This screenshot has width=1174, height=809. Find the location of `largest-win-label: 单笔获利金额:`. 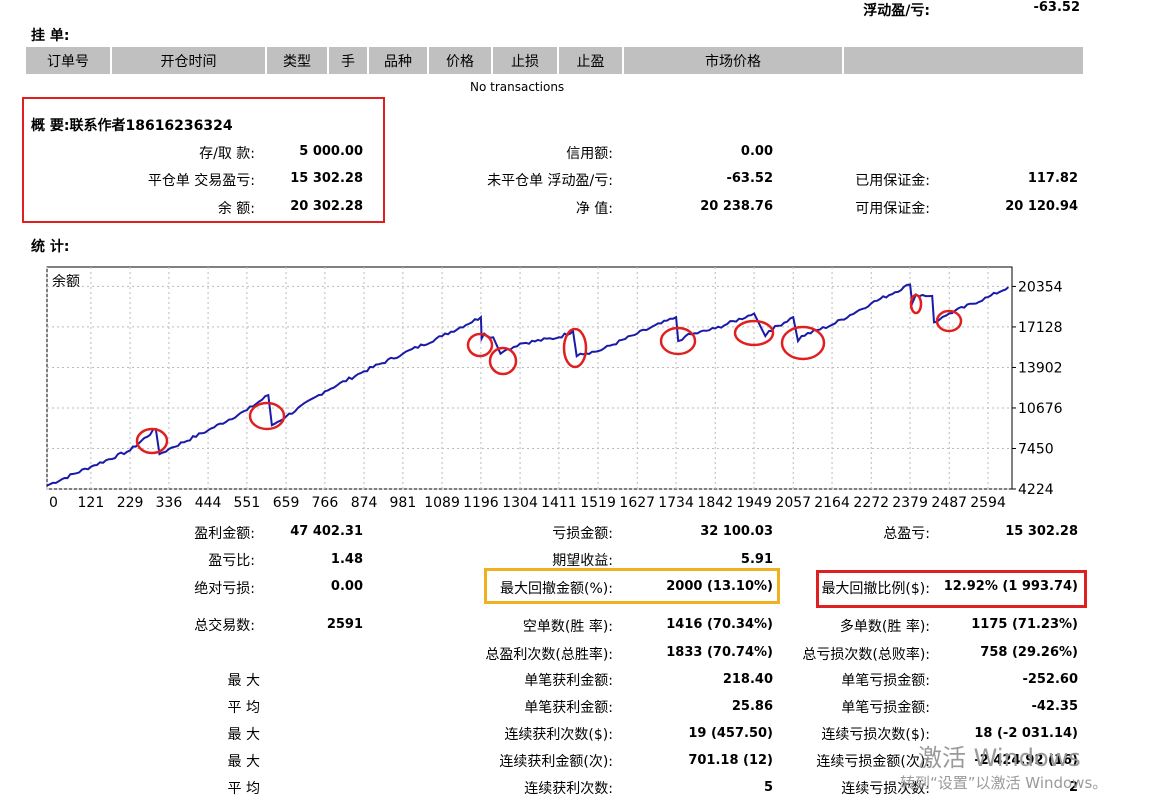

largest-win-label: 单笔获利金额: is located at coordinates (568, 681).